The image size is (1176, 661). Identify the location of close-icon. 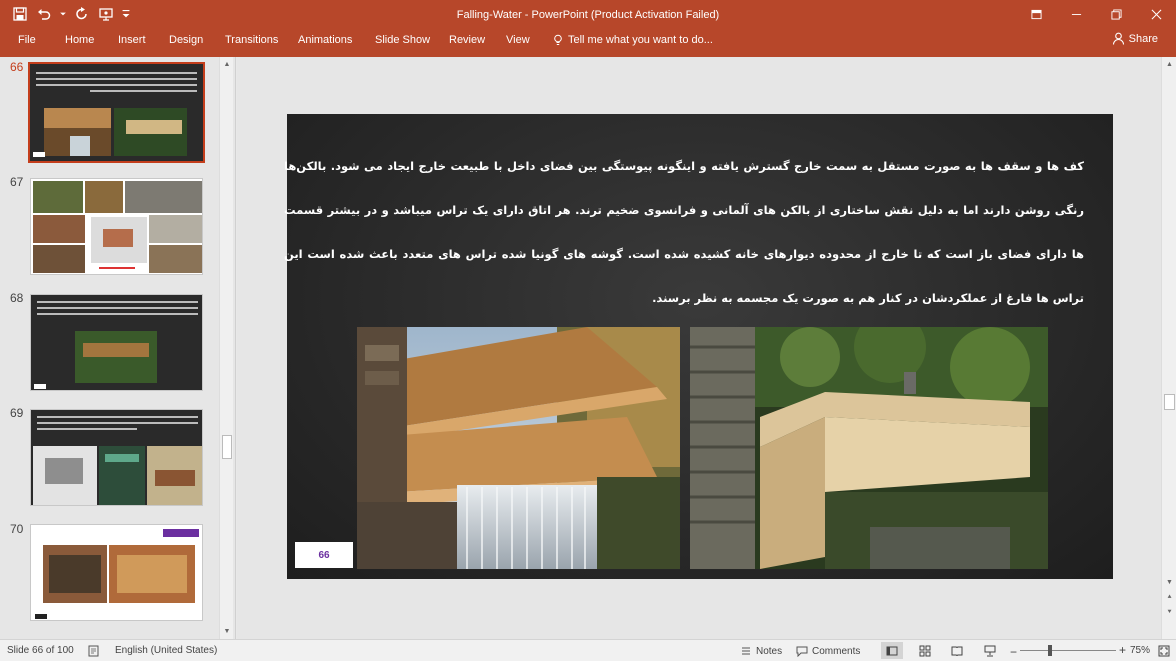
(1156, 14).